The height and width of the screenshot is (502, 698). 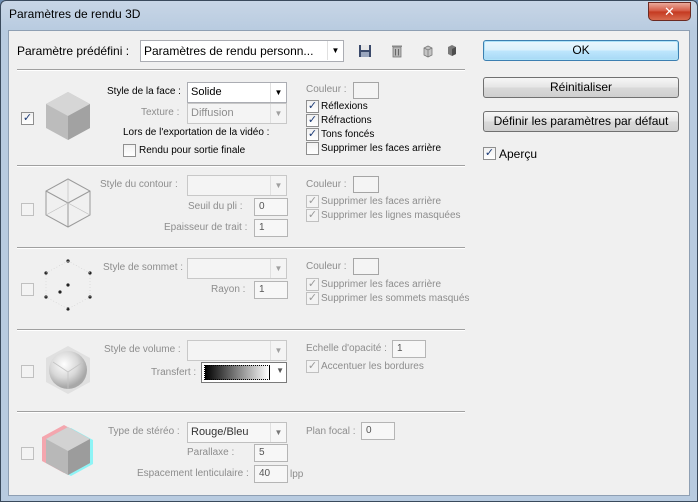 What do you see at coordinates (271, 207) in the screenshot?
I see `crease-input: 0` at bounding box center [271, 207].